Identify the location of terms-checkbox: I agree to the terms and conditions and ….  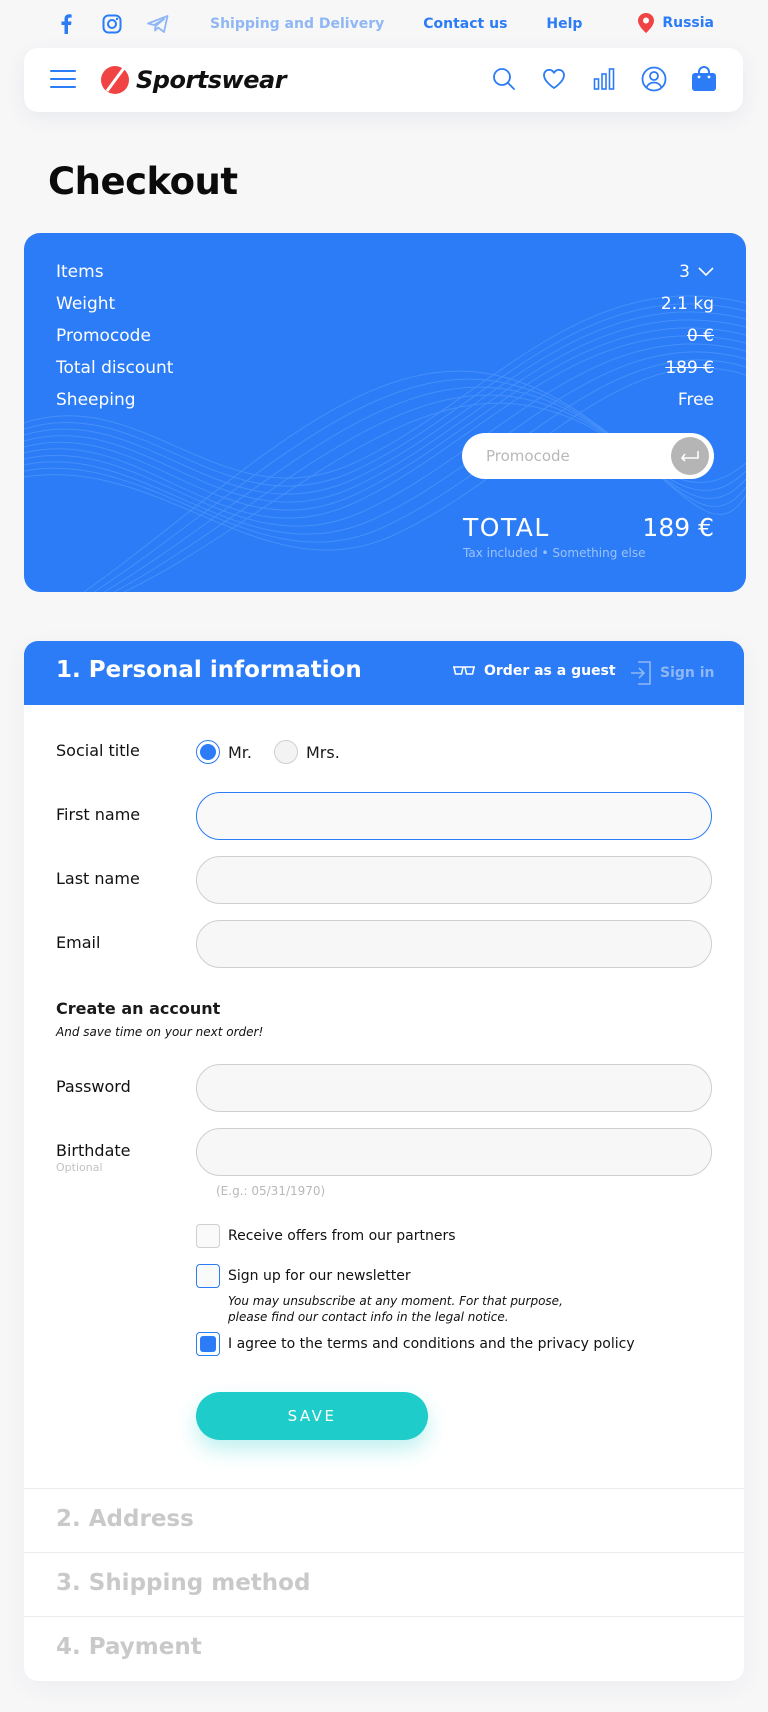
(415, 1344).